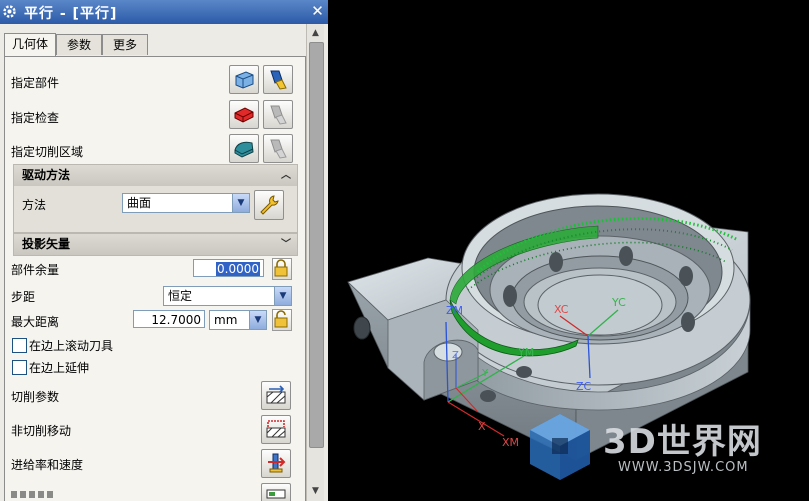 The width and height of the screenshot is (809, 501). I want to click on cutoff-next-row, so click(33, 493).